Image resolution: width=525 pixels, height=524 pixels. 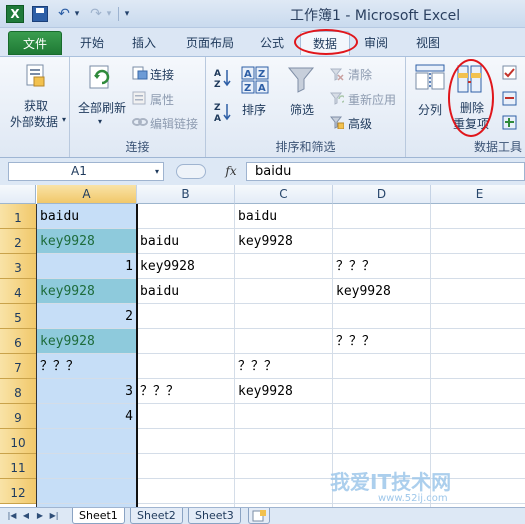 I want to click on reapply-icon, so click(x=337, y=98).